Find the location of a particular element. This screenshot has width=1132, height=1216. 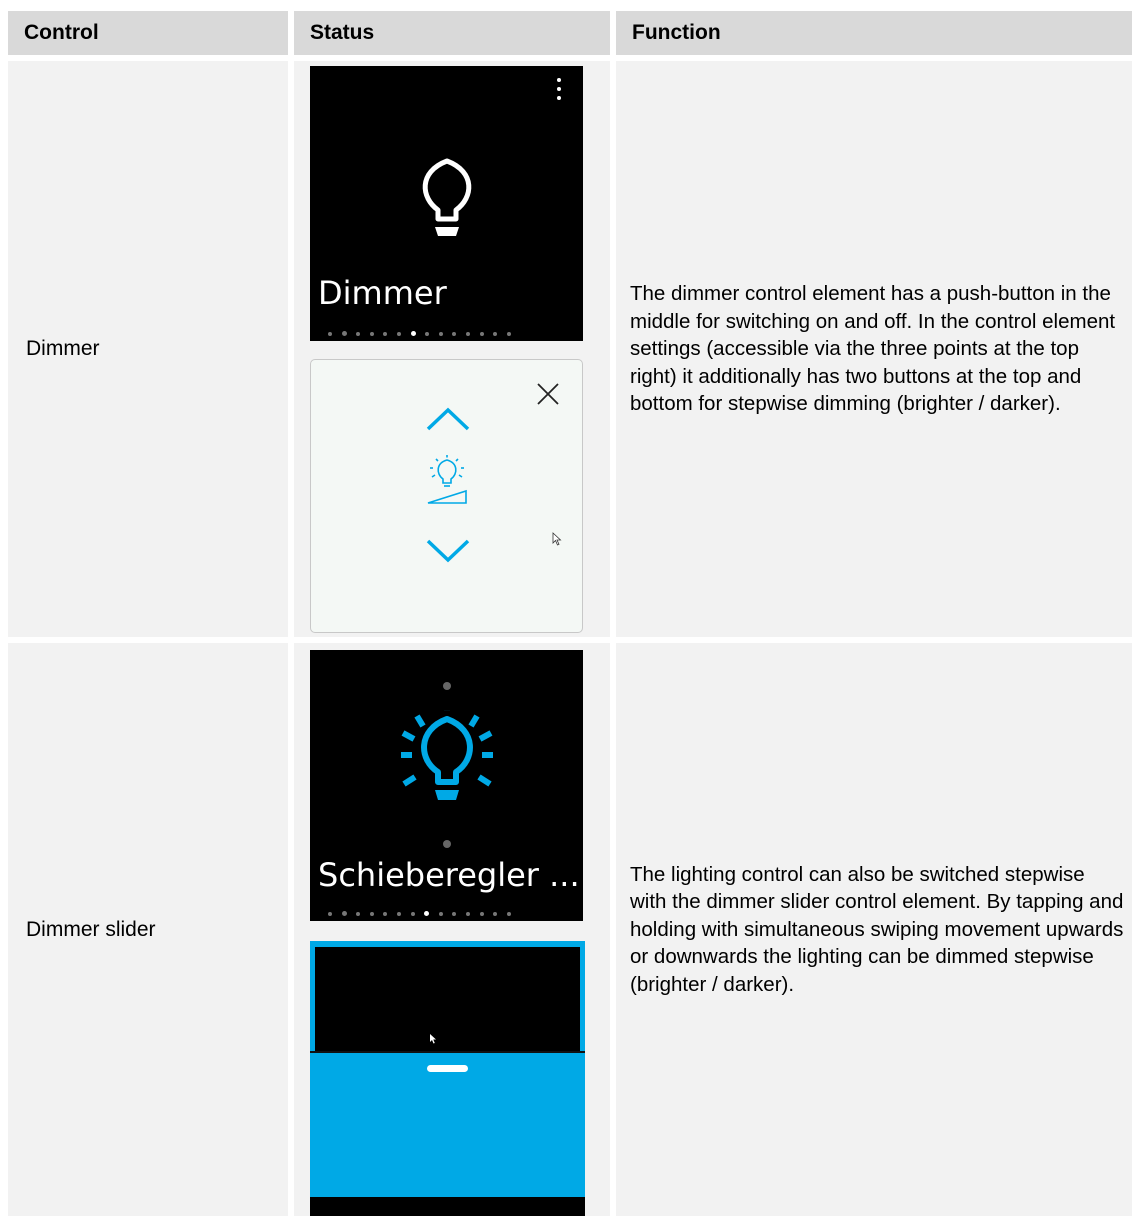

slider-dark-area is located at coordinates (447, 999).